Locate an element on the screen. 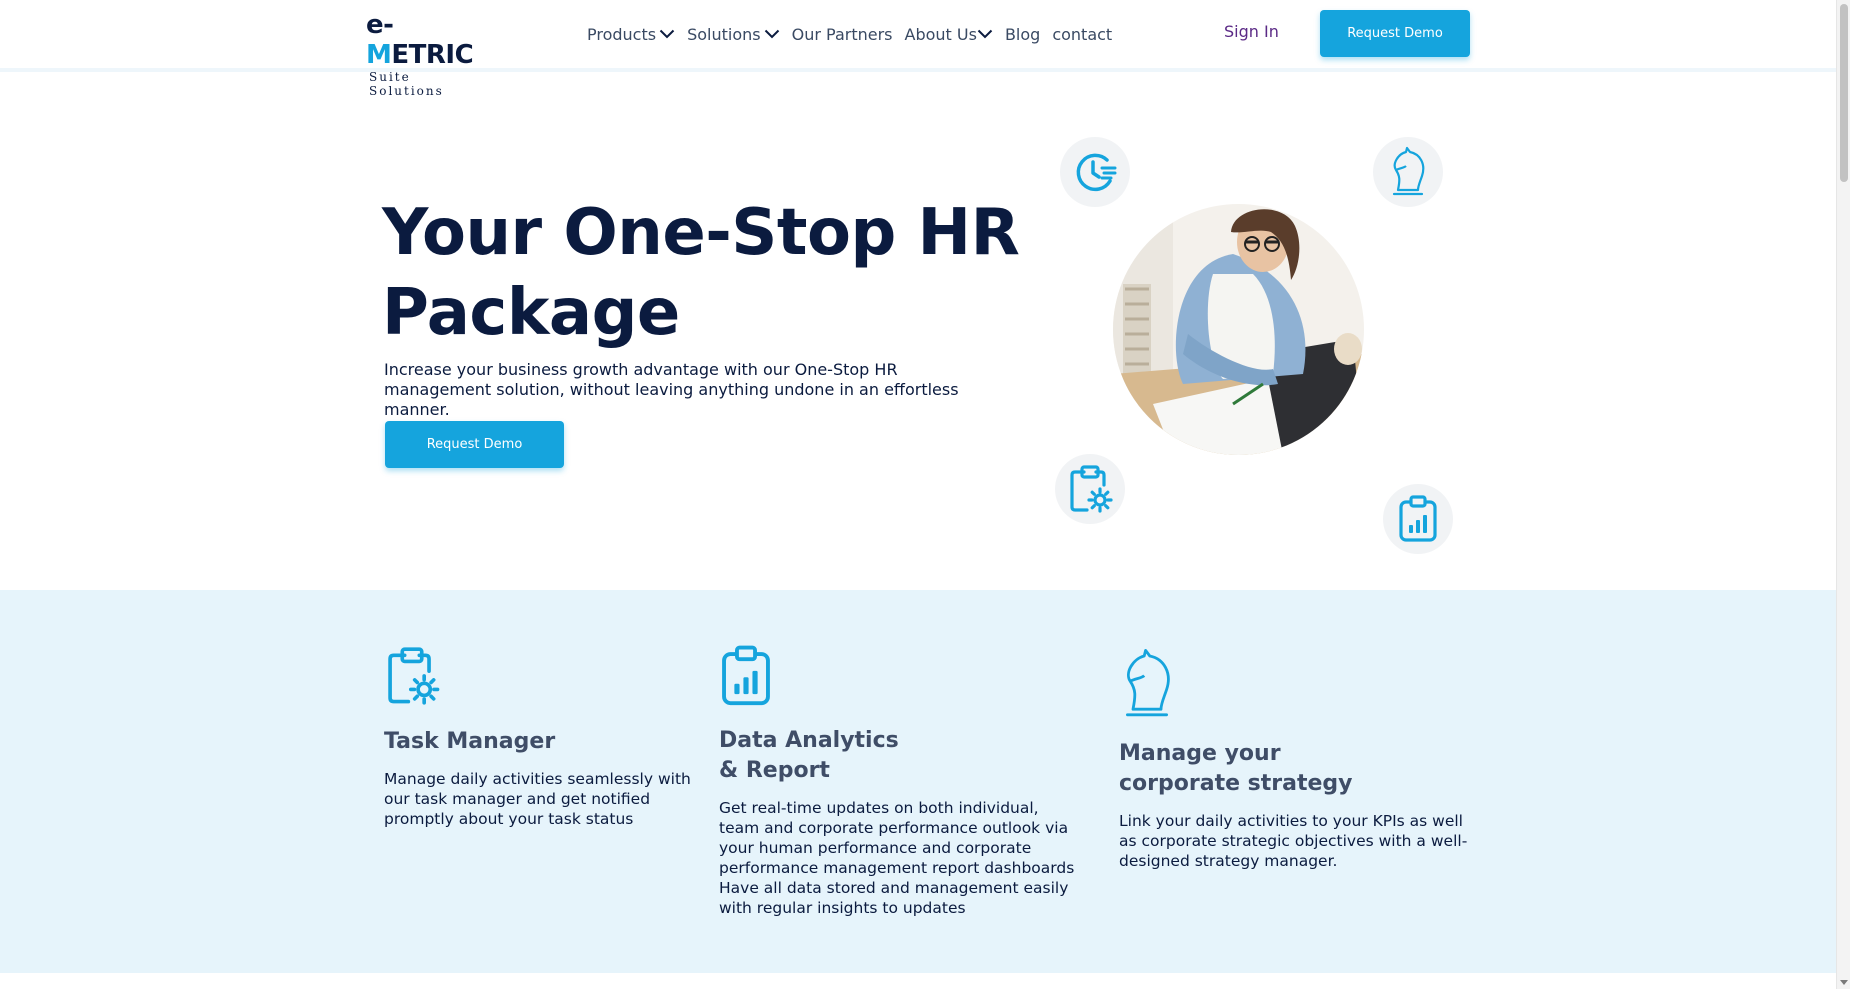 Image resolution: width=1850 pixels, height=989 pixels. nav-item-label: contact is located at coordinates (1082, 34).